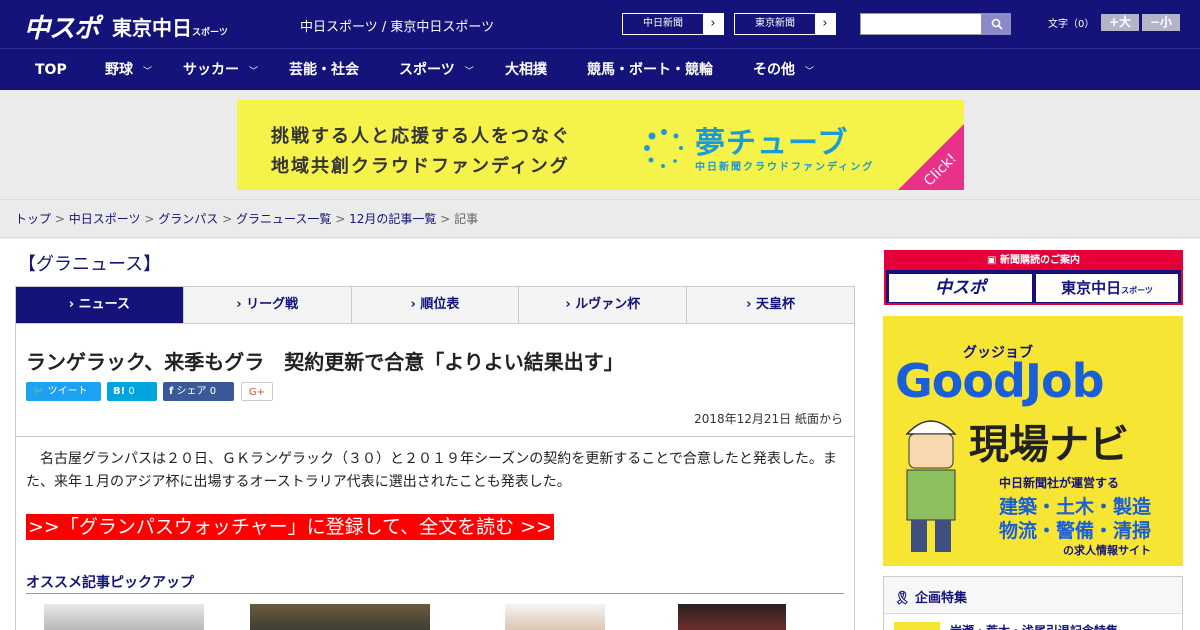  I want to click on newspaper-icon: ▣, so click(992, 260).